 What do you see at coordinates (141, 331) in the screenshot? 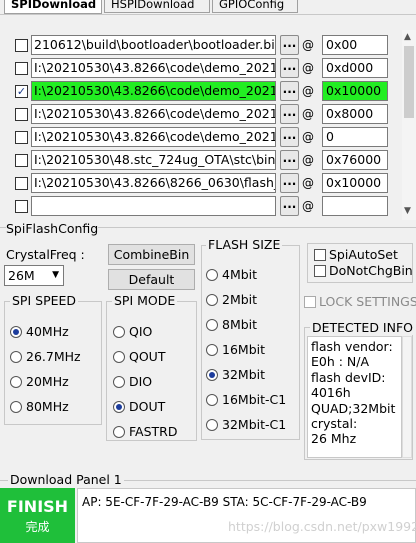
I see `spi-mode-option-label: QIO` at bounding box center [141, 331].